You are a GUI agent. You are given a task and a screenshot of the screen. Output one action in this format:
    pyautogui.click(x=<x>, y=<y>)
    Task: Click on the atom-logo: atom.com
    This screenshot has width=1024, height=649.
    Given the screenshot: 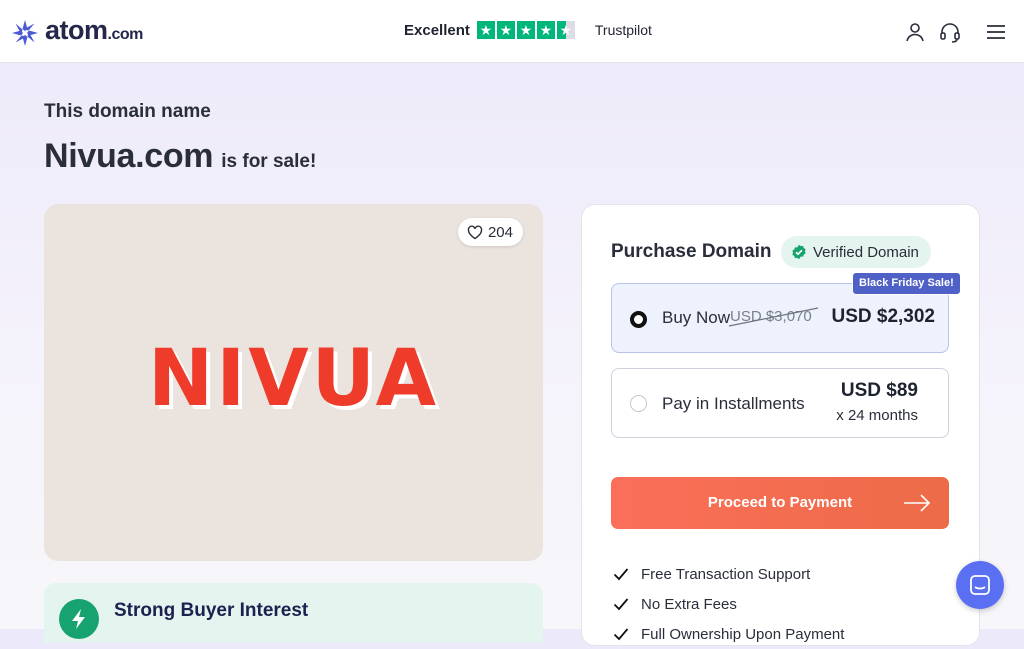 What is the action you would take?
    pyautogui.click(x=77, y=32)
    